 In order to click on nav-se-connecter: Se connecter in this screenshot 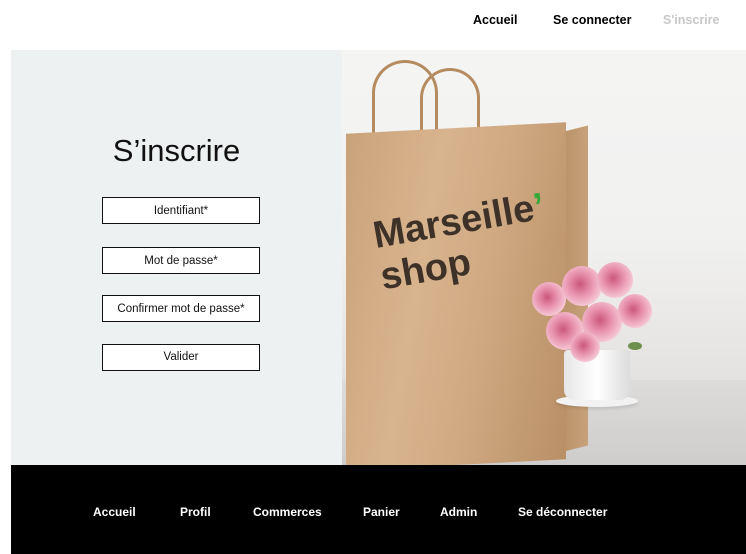, I will do `click(592, 20)`.